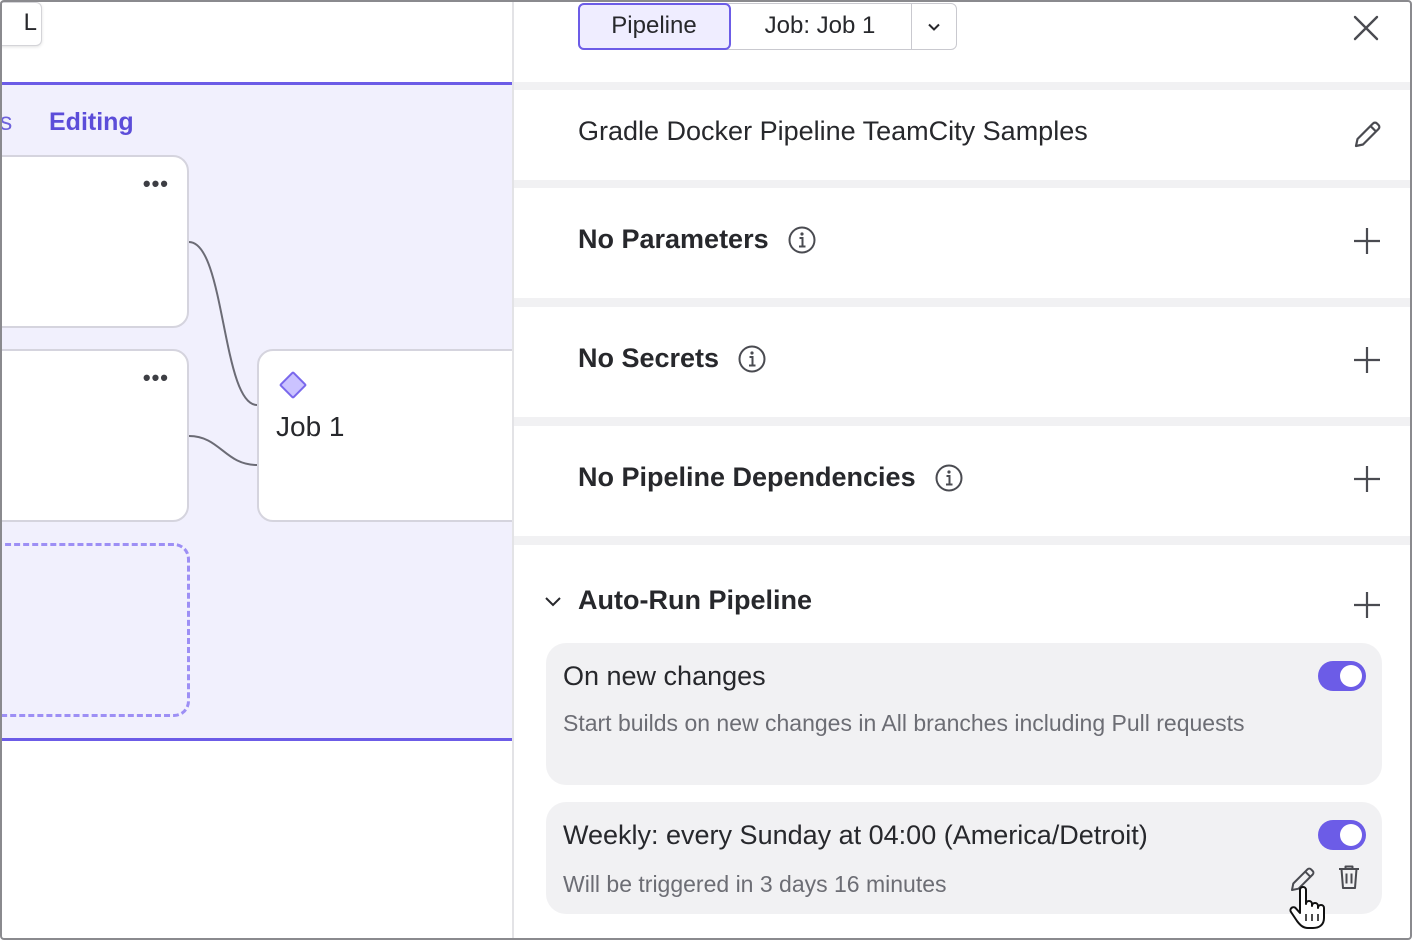 The height and width of the screenshot is (940, 1412). Describe the element at coordinates (963, 41) in the screenshot. I see `panel-header: Pipeline Job: Job 1` at that location.